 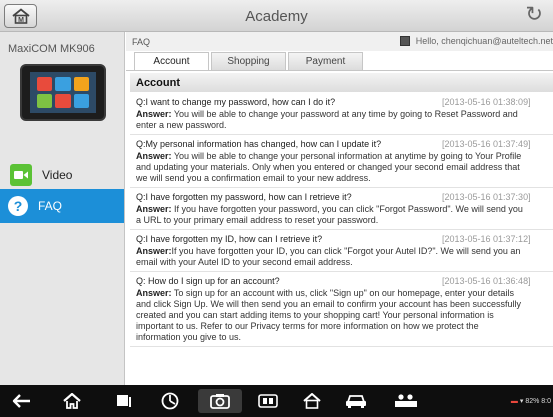 What do you see at coordinates (521, 401) in the screenshot?
I see `wifi-icon: ▾` at bounding box center [521, 401].